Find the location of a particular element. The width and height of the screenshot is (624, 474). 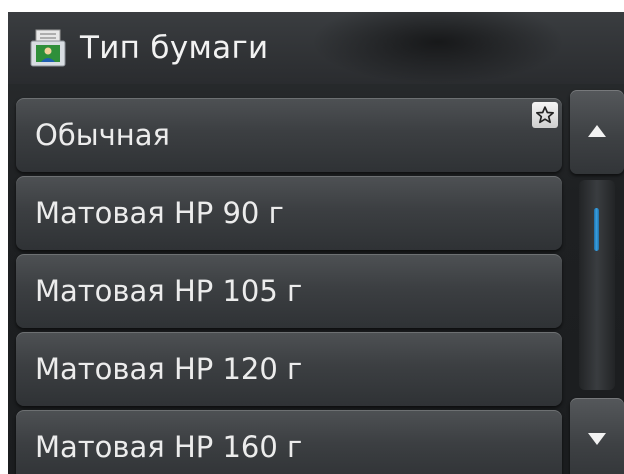

scroll-thumb is located at coordinates (596, 229).